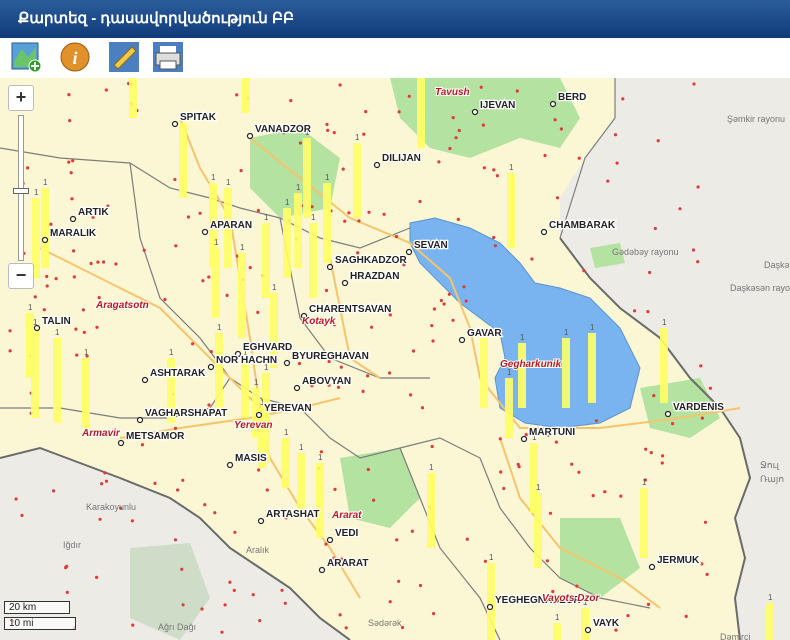  Describe the element at coordinates (21, 276) in the screenshot. I see `zoom-out-button: −` at that location.